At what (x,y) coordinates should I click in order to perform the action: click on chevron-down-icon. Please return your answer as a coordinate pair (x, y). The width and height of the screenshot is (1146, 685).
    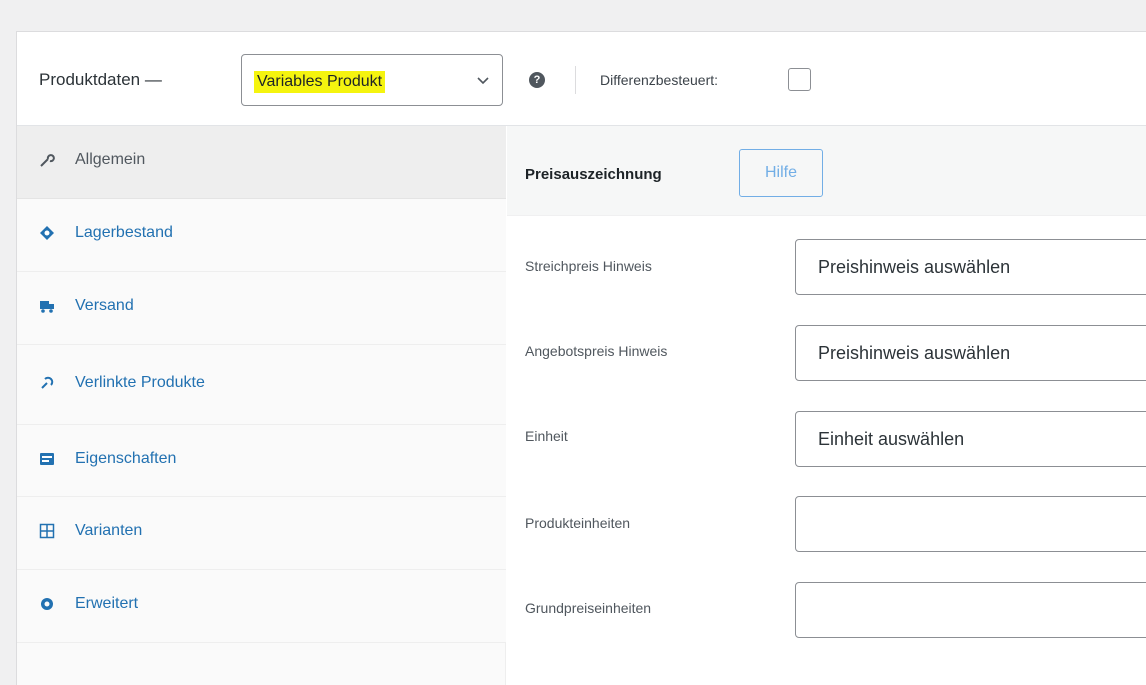
    Looking at the image, I should click on (483, 80).